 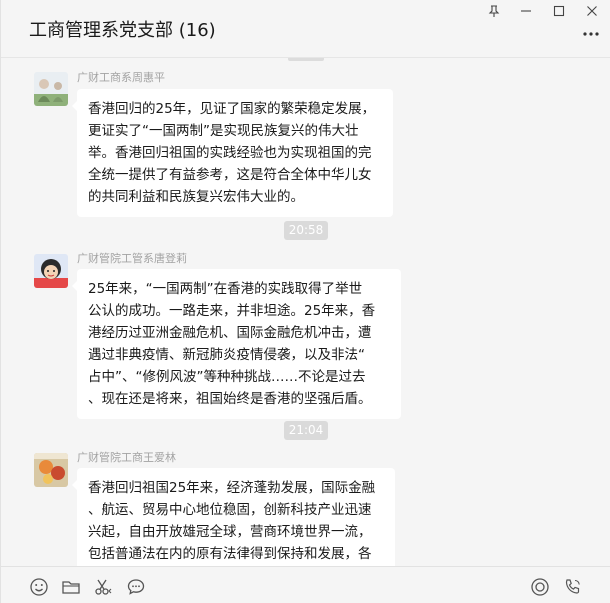 I want to click on folder-icon, so click(x=71, y=587).